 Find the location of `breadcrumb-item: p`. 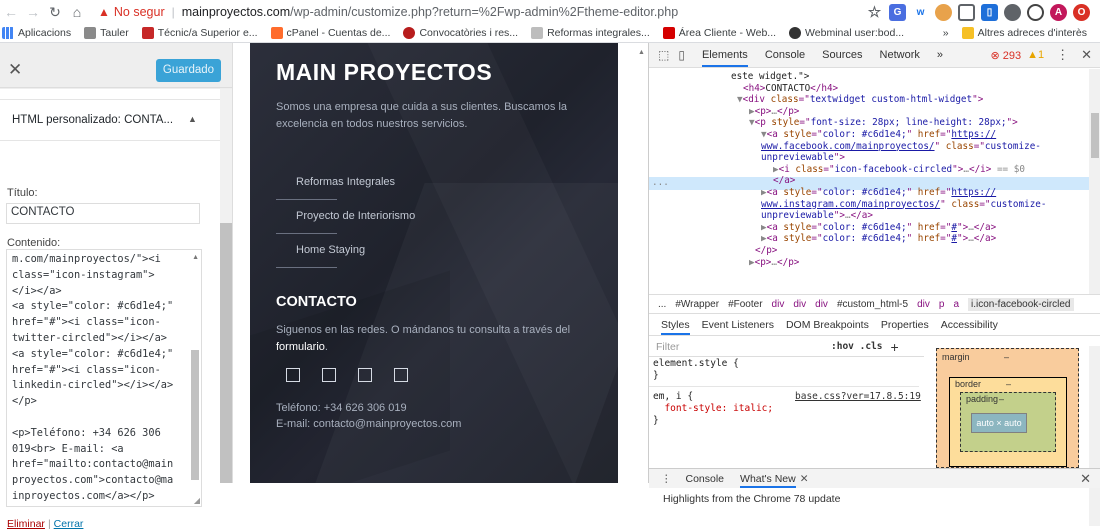

breadcrumb-item: p is located at coordinates (942, 304).